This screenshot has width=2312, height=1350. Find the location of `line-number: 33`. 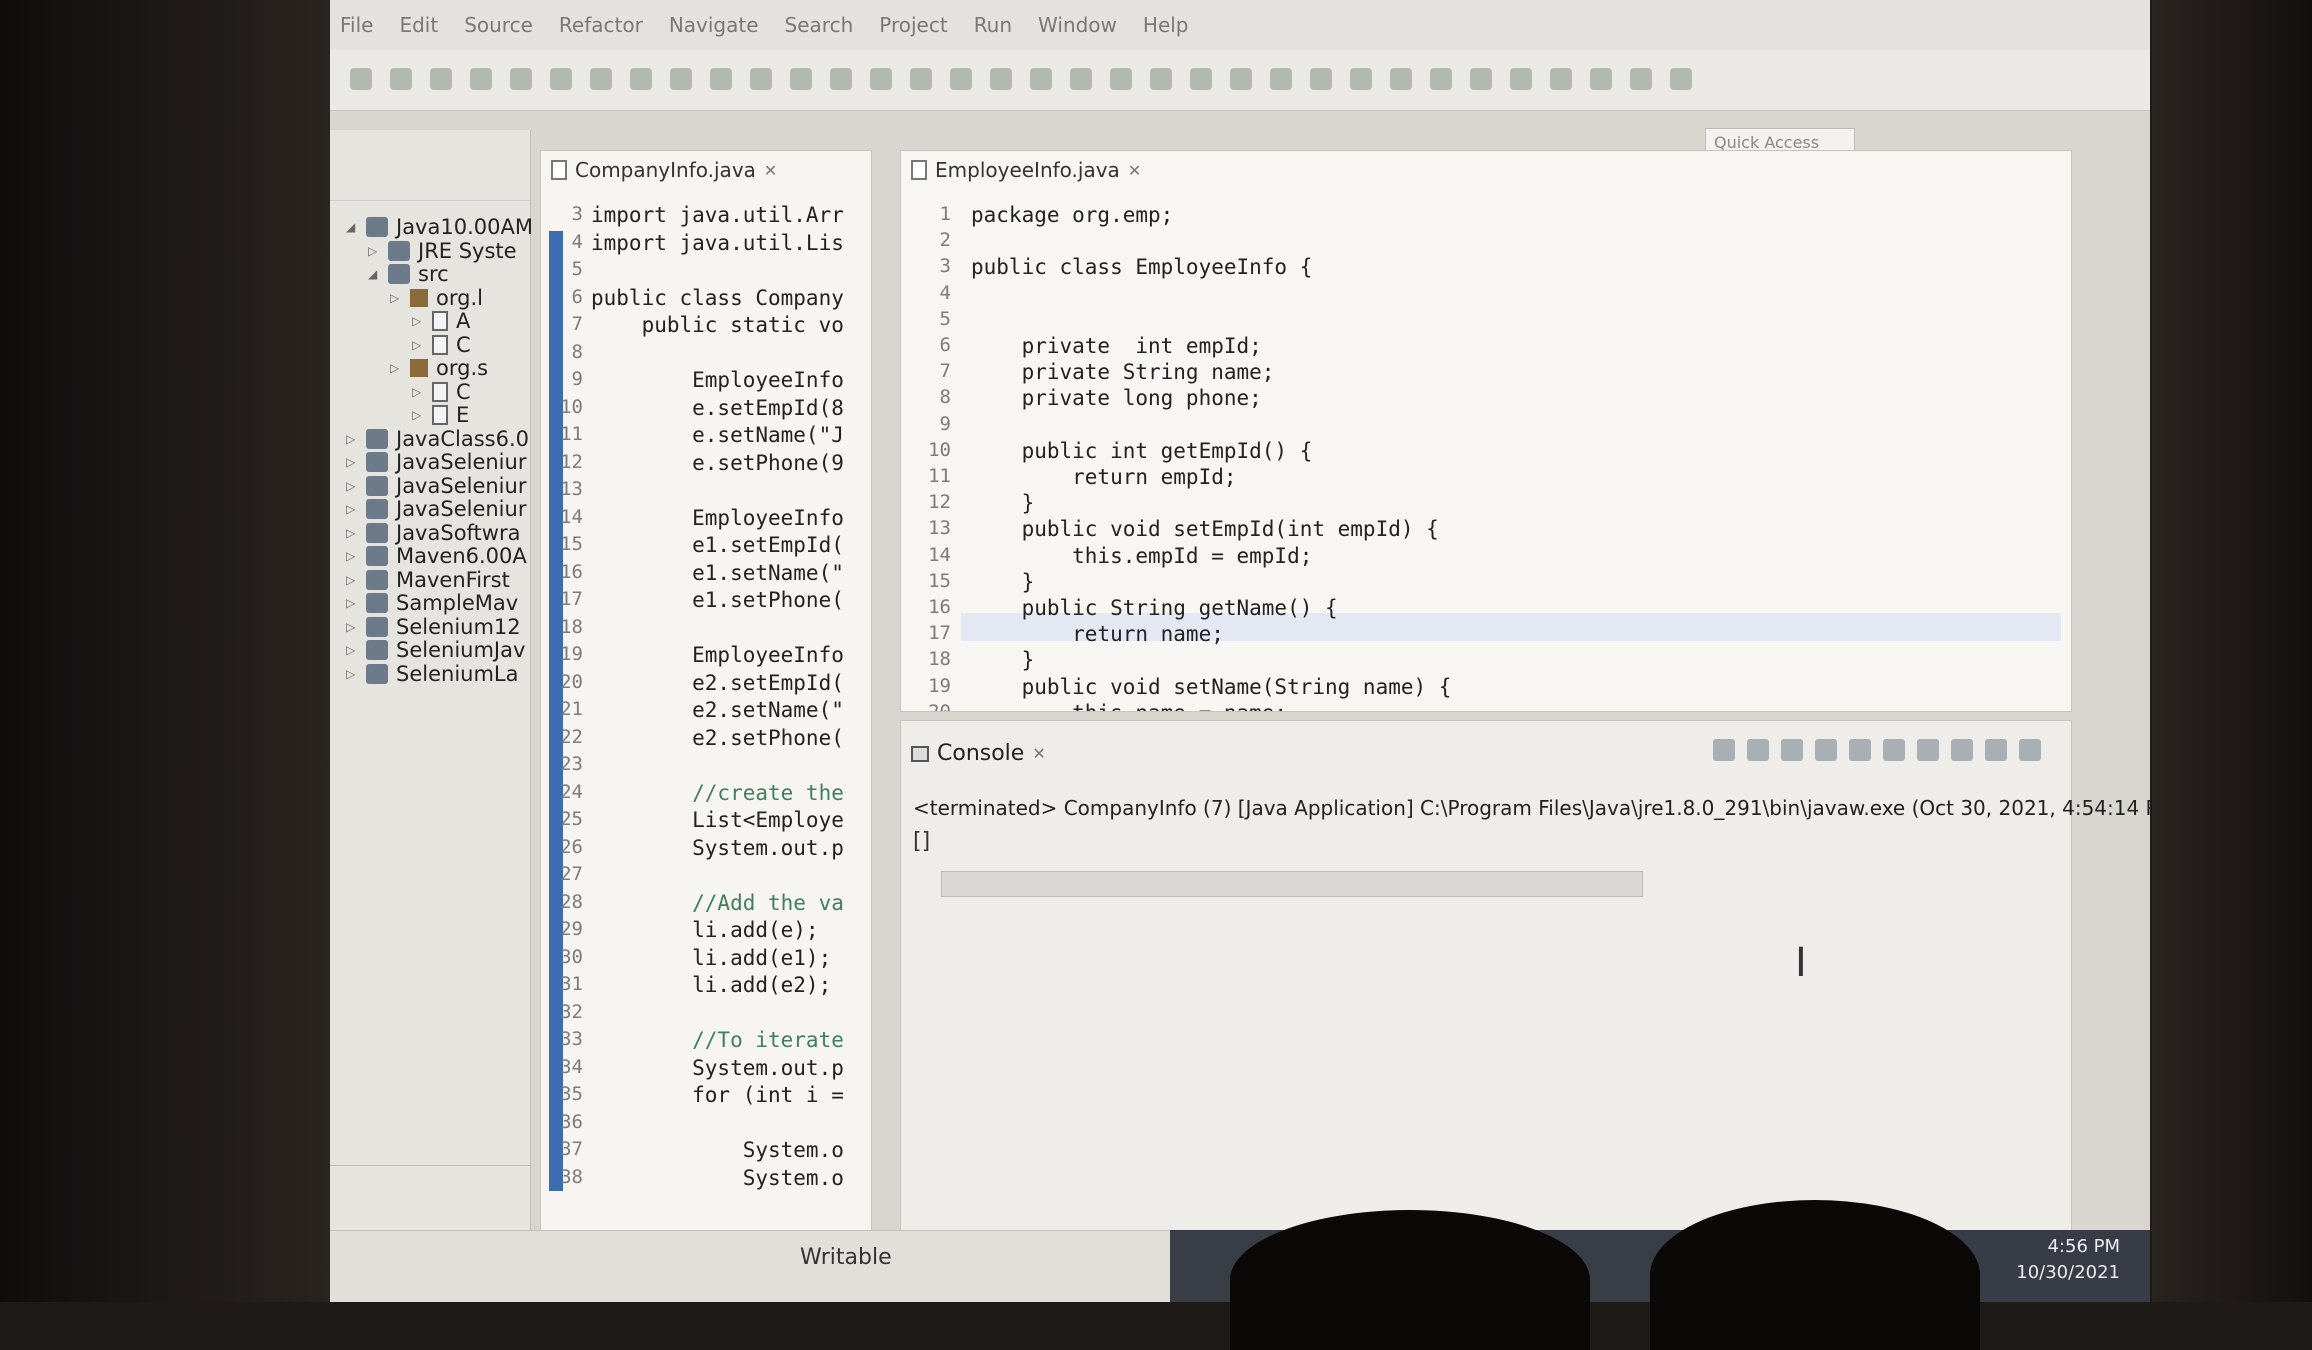

line-number: 33 is located at coordinates (571, 1039).